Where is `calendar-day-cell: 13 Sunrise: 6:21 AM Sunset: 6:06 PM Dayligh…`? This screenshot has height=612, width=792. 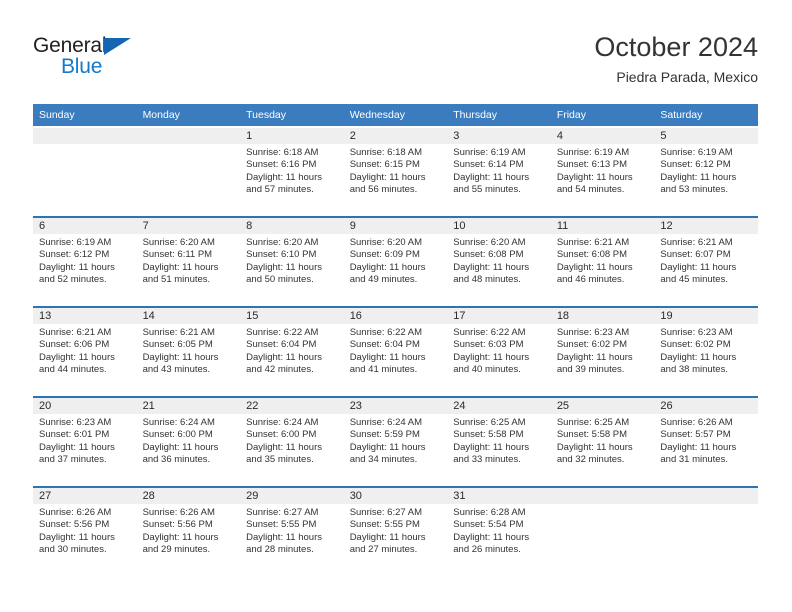 calendar-day-cell: 13 Sunrise: 6:21 AM Sunset: 6:06 PM Dayligh… is located at coordinates (85, 351).